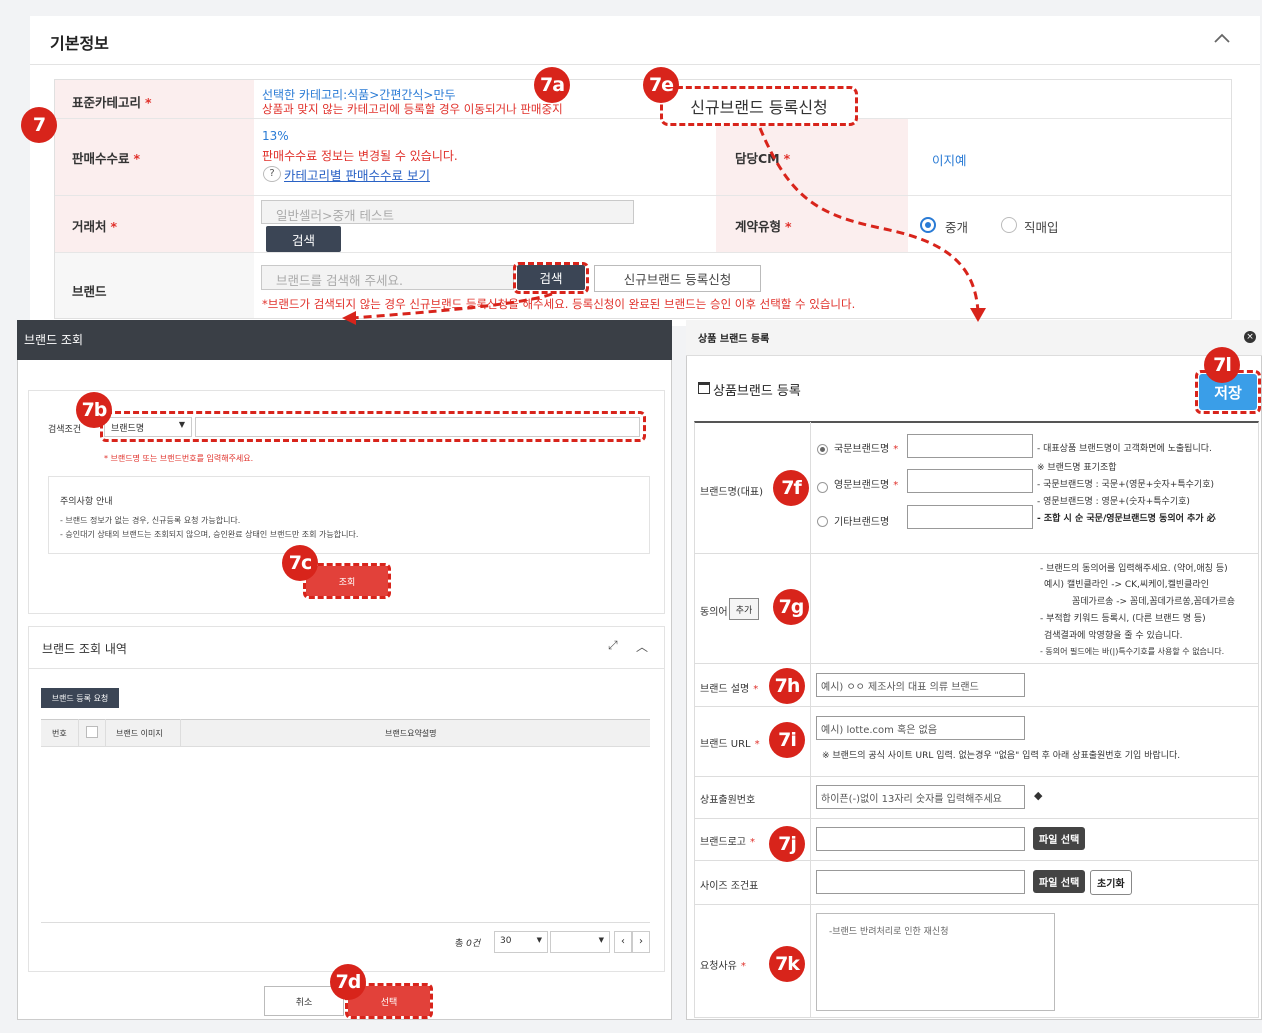 The image size is (1262, 1033). What do you see at coordinates (704, 388) in the screenshot?
I see `calendar-icon` at bounding box center [704, 388].